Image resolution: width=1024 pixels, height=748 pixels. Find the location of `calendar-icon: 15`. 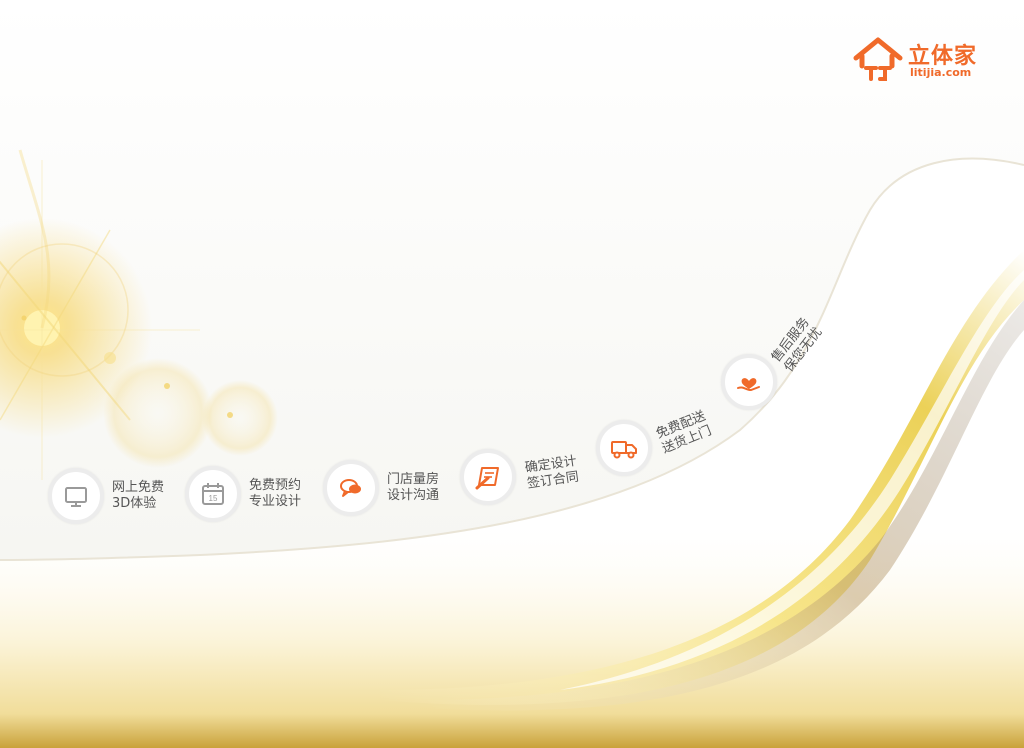

calendar-icon: 15 is located at coordinates (213, 494).